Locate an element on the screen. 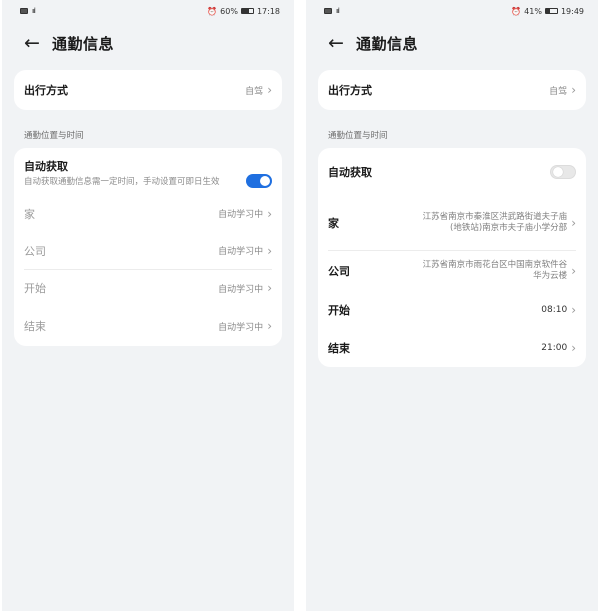 The height and width of the screenshot is (611, 600). home-address: 江苏省南京市秦淮区洪武路街道夫子庙(地铁站)南京市夫子庙小学分部 is located at coordinates (495, 222).